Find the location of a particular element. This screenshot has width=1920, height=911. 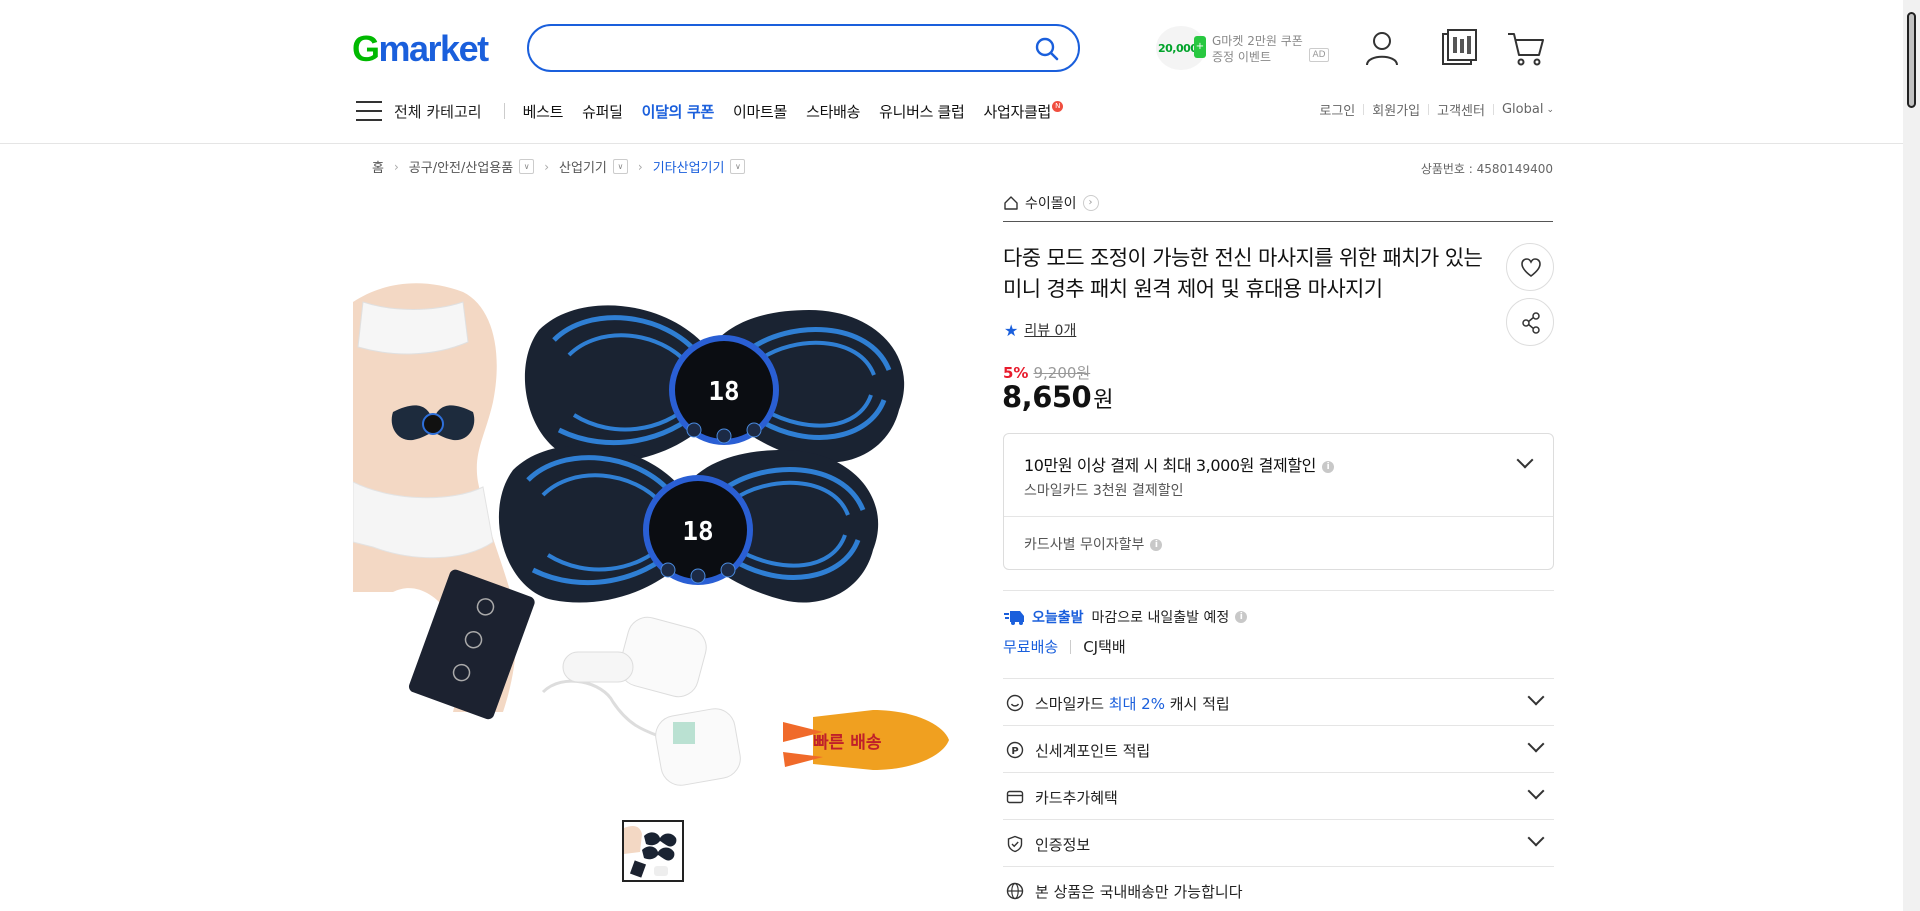

recent-viewed-icon is located at coordinates (1458, 48).